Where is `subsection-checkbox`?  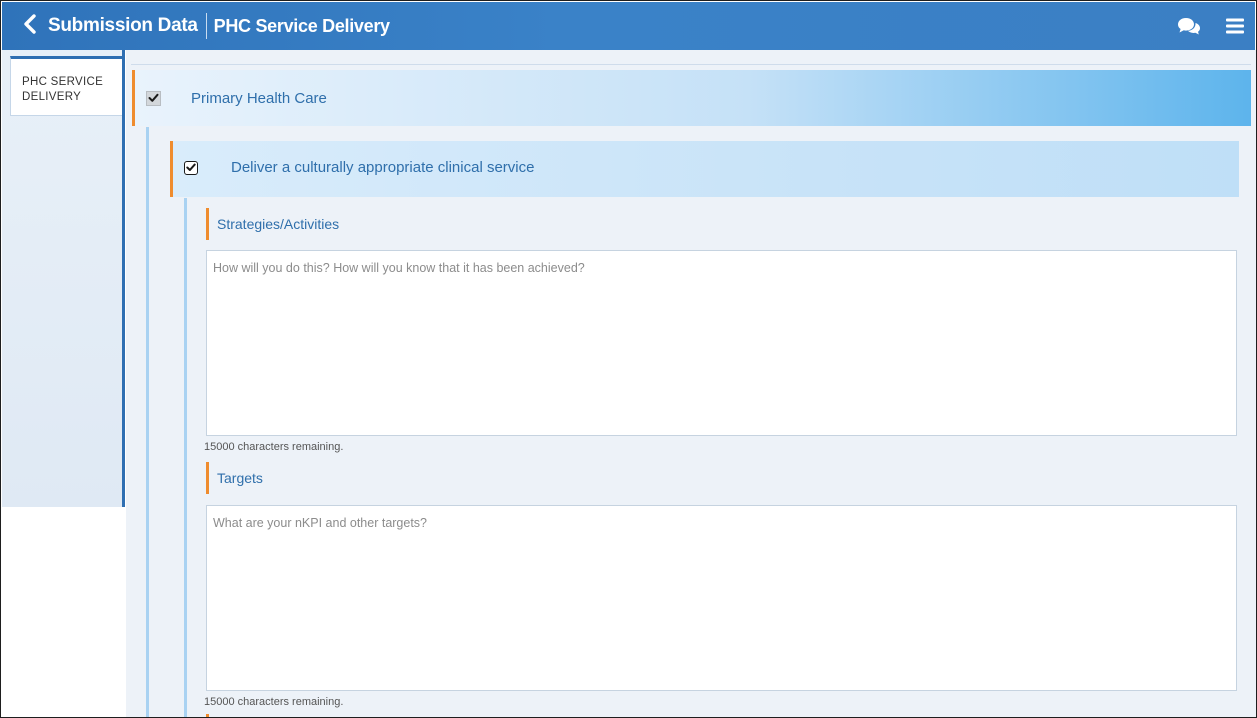 subsection-checkbox is located at coordinates (191, 168).